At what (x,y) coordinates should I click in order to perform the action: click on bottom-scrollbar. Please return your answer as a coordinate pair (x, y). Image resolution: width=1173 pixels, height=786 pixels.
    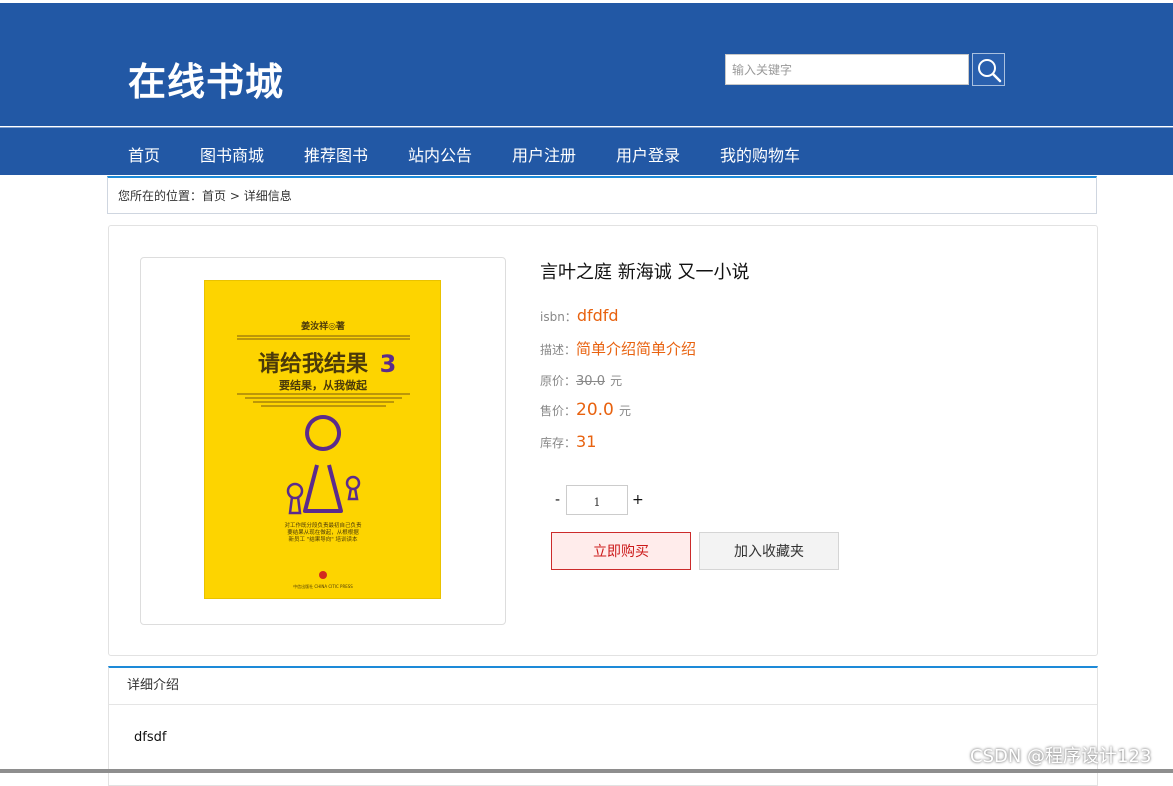
    Looking at the image, I should click on (586, 771).